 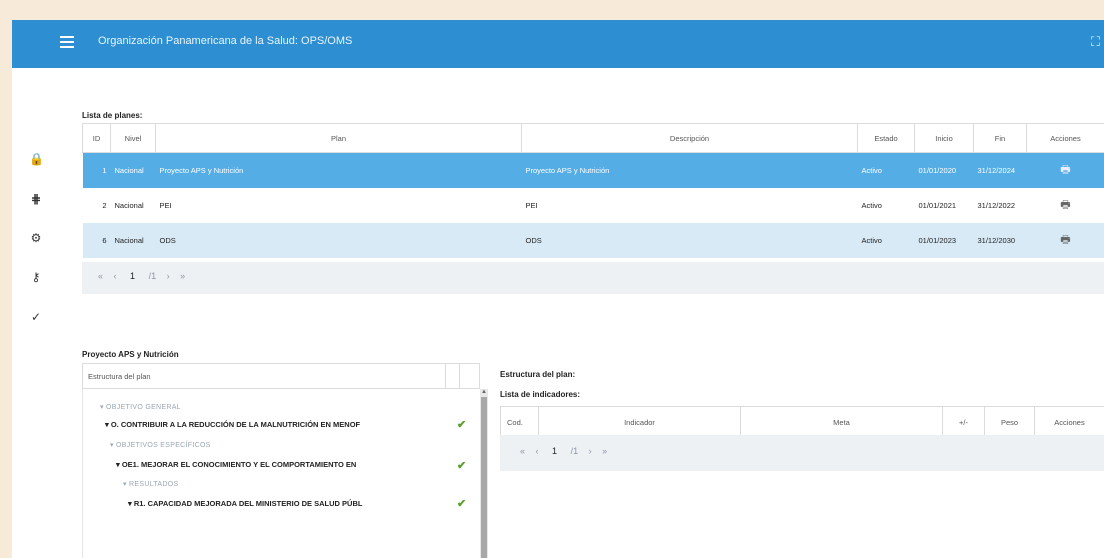 I want to click on column-header-meta: Meta, so click(x=841, y=422).